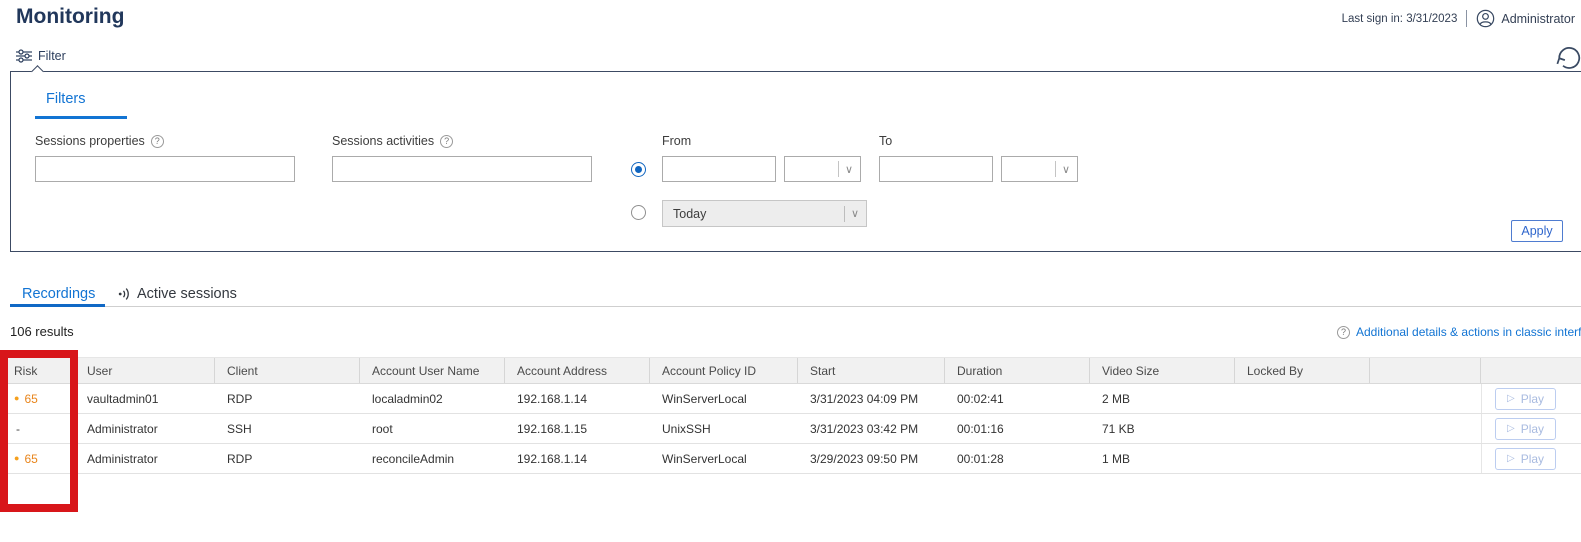 Image resolution: width=1581 pixels, height=542 pixels. What do you see at coordinates (1162, 370) in the screenshot?
I see `column-header-video-size: Video Size` at bounding box center [1162, 370].